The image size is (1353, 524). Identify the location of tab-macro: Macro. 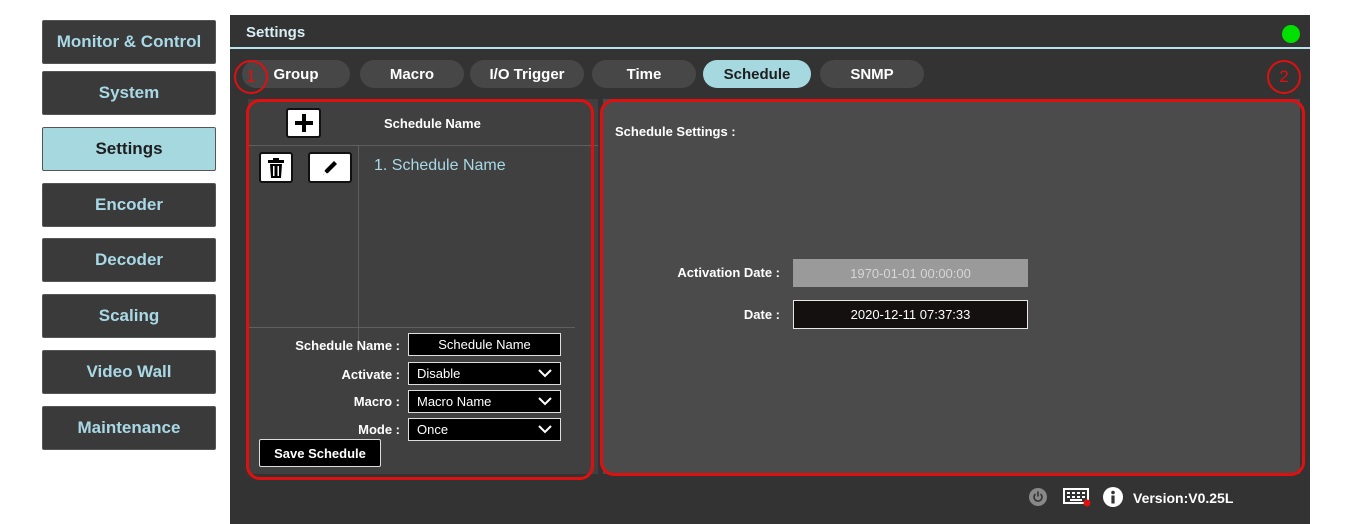
(412, 74).